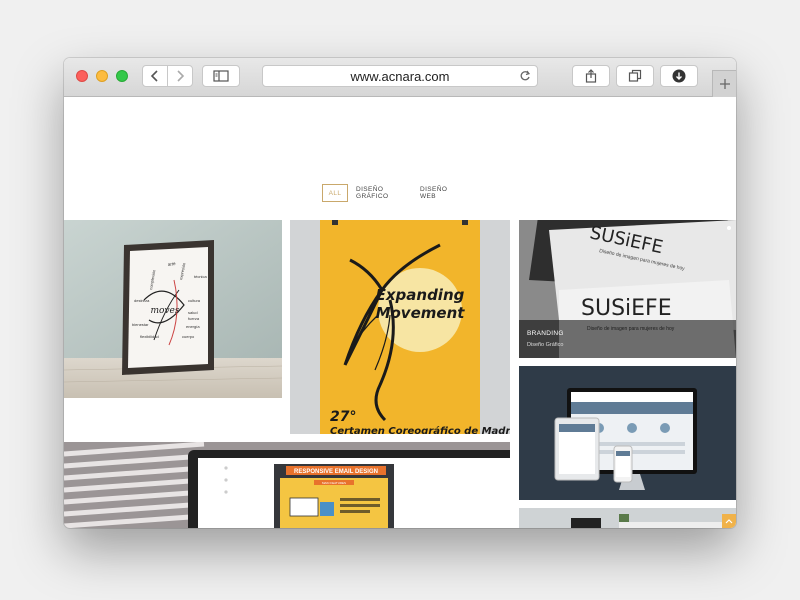 The image size is (800, 600). Describe the element at coordinates (102, 76) in the screenshot. I see `minimize-window-button` at that location.